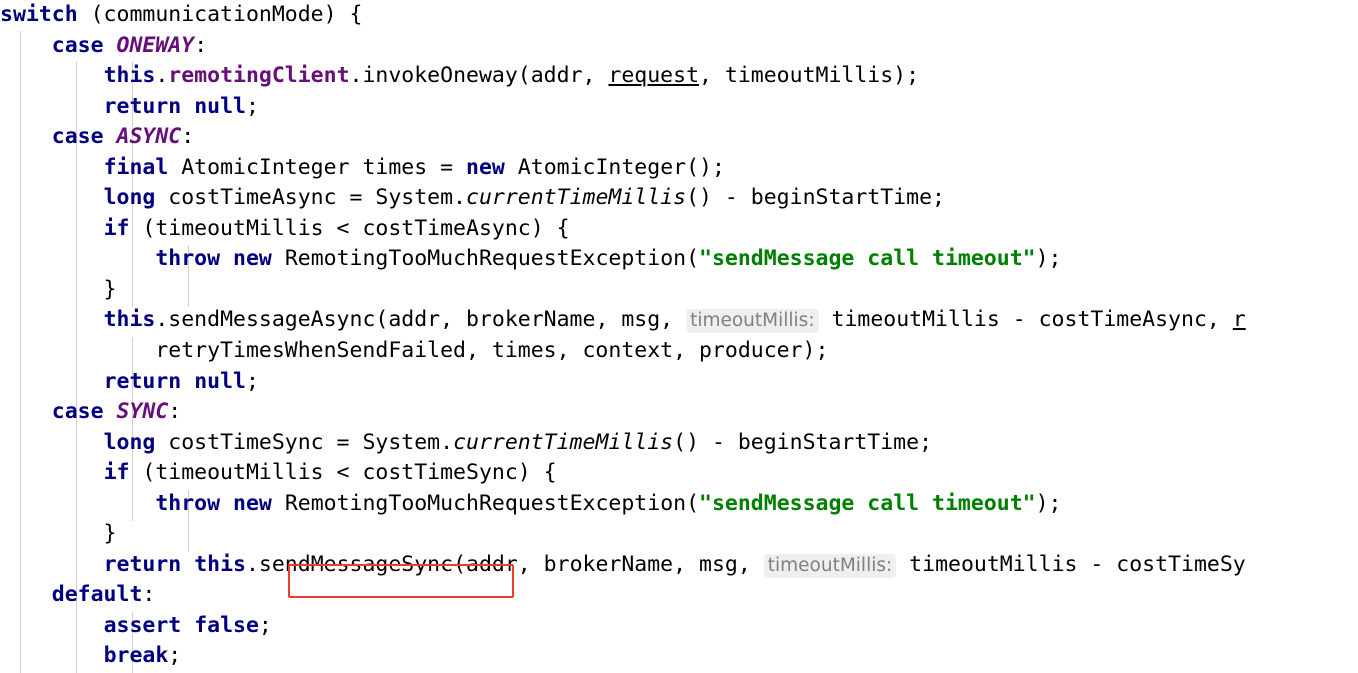  What do you see at coordinates (129, 198) in the screenshot?
I see `keyword-token: long` at bounding box center [129, 198].